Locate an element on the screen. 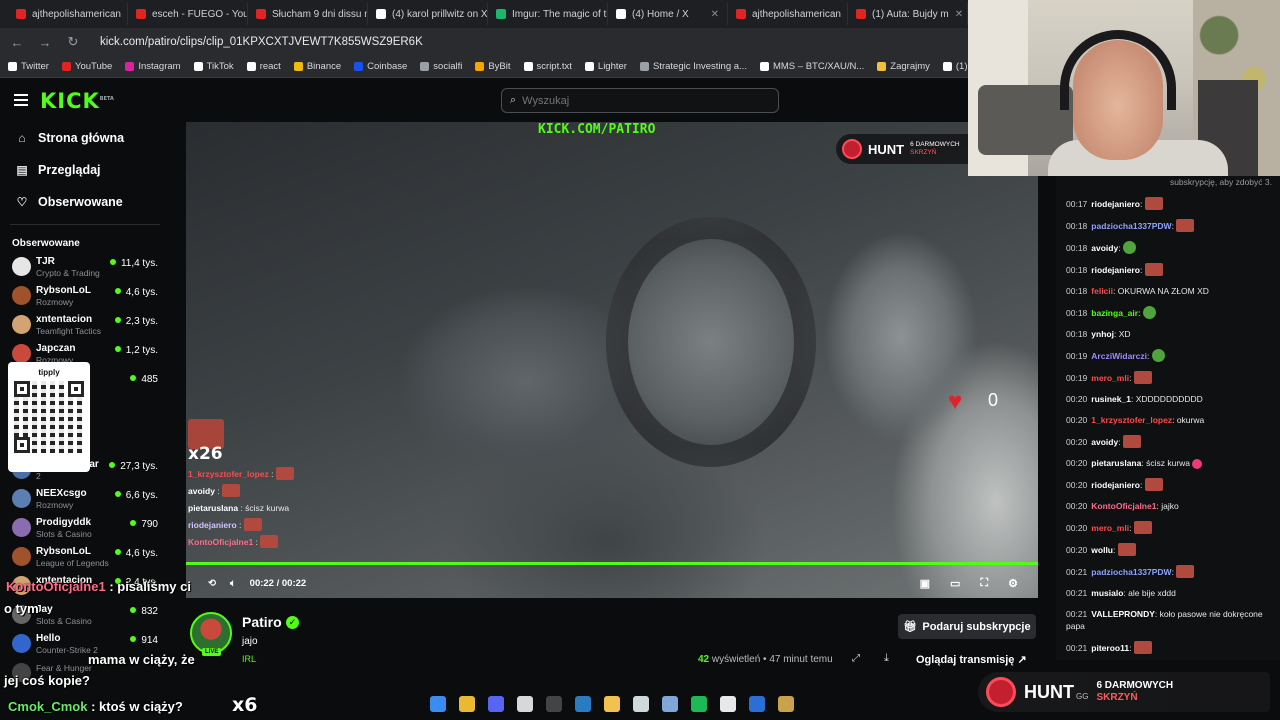 The width and height of the screenshot is (1280, 720). browser-tab: esceh - FUEGO - YouTube✕ is located at coordinates (188, 14).